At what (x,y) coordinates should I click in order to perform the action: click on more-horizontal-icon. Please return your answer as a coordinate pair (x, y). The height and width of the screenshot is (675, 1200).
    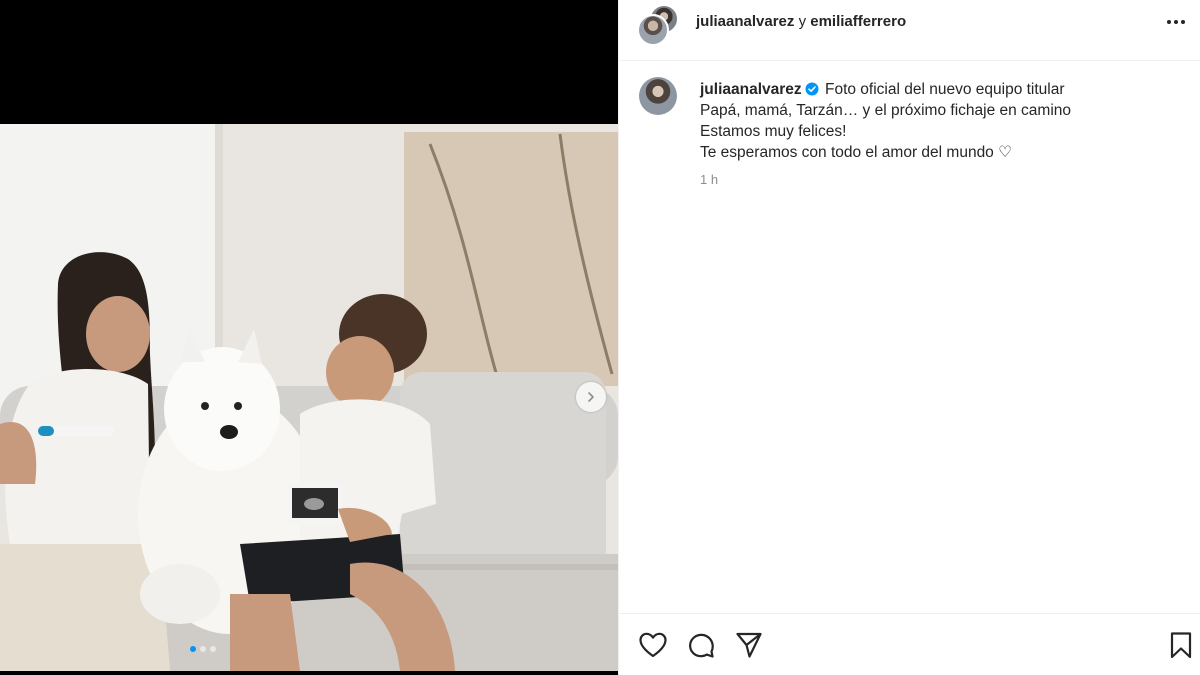
    Looking at the image, I should click on (1176, 22).